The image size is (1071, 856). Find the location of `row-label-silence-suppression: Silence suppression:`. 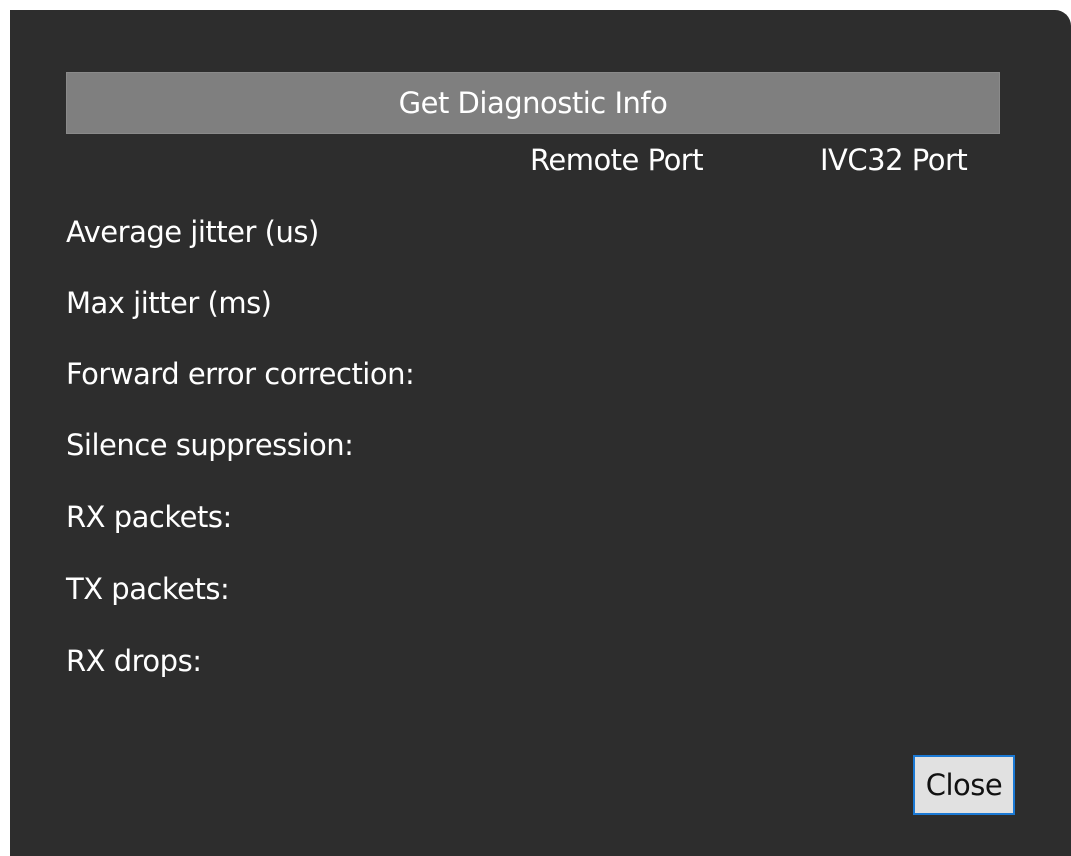

row-label-silence-suppression: Silence suppression: is located at coordinates (210, 445).